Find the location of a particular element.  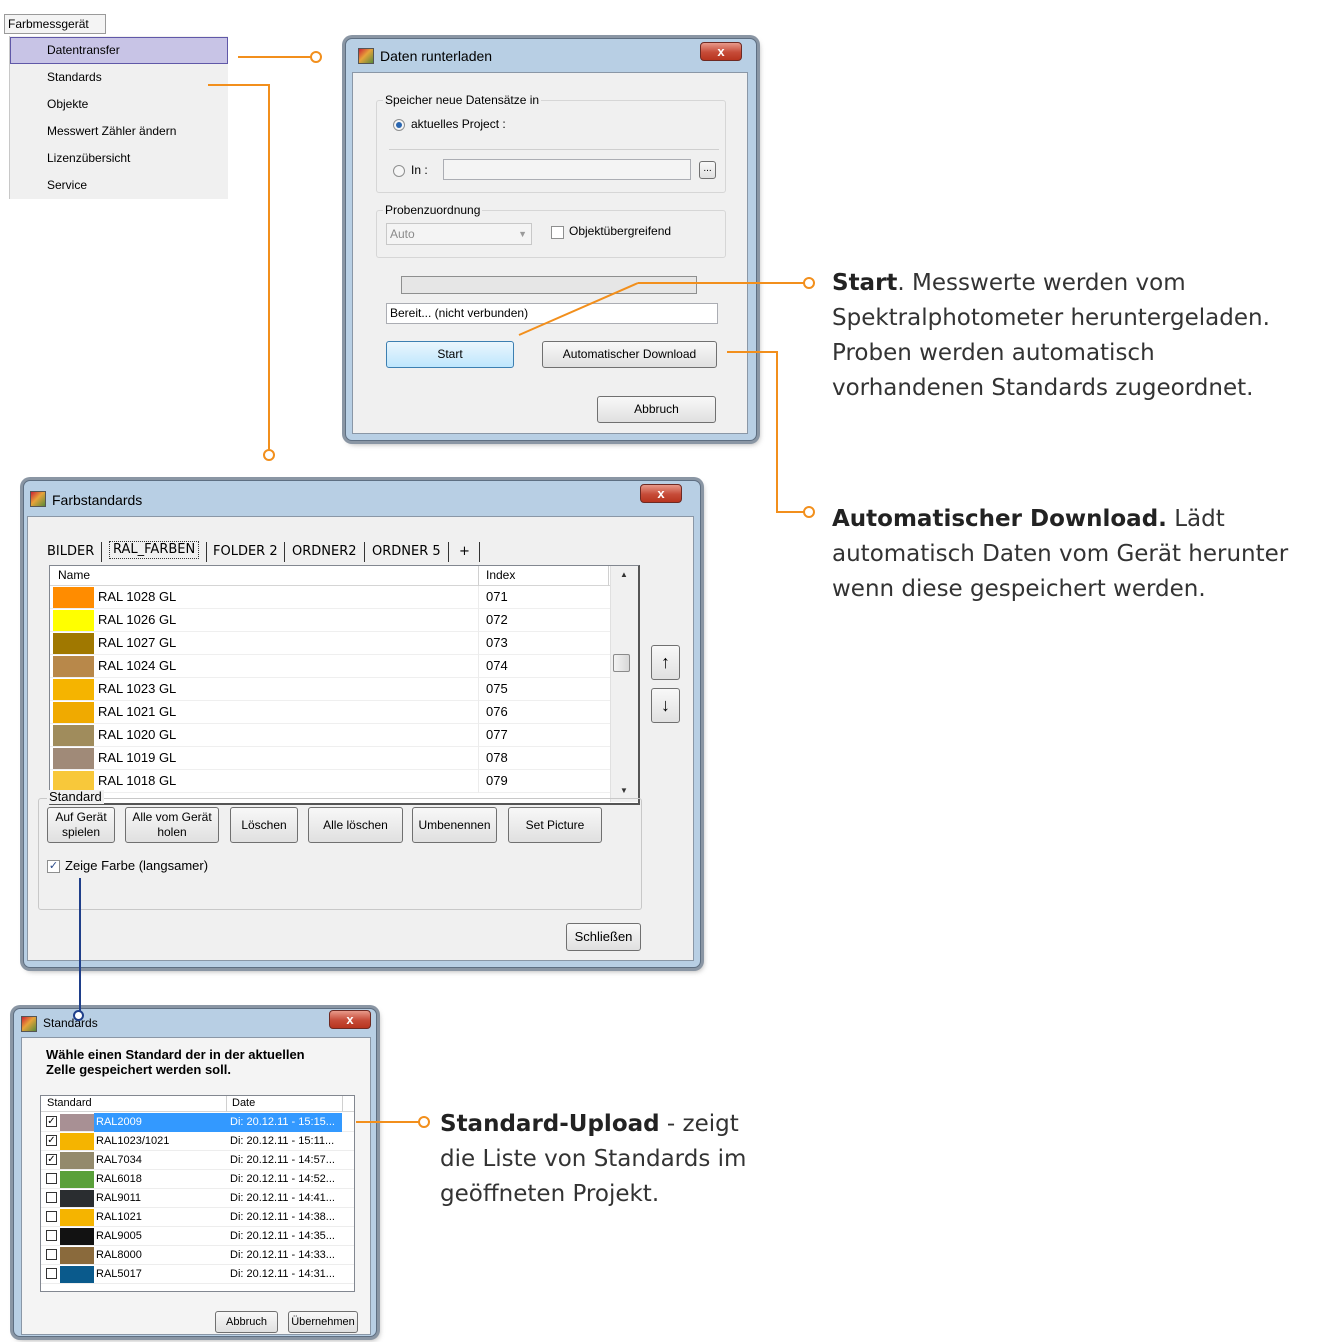

list-scrollbar: ▲ ▼ is located at coordinates (624, 684).